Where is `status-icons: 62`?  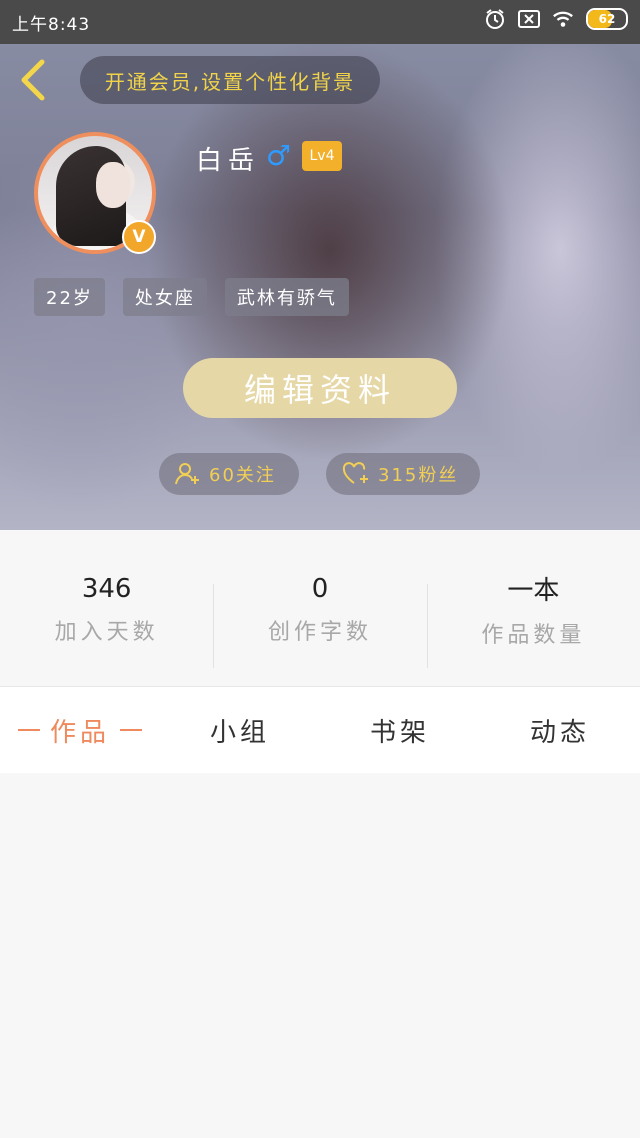
status-icons: 62 is located at coordinates (556, 19).